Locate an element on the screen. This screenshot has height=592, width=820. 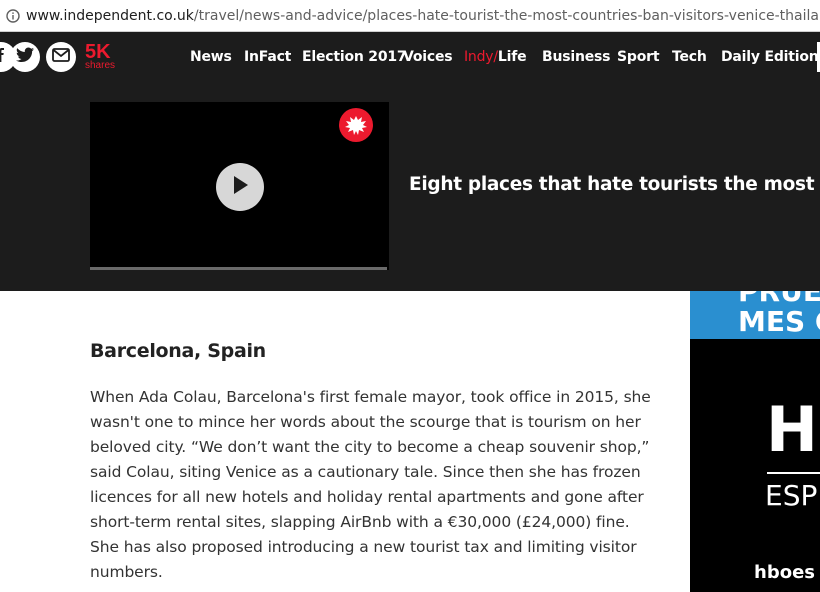
ad-top-line-2: MES G is located at coordinates (779, 321).